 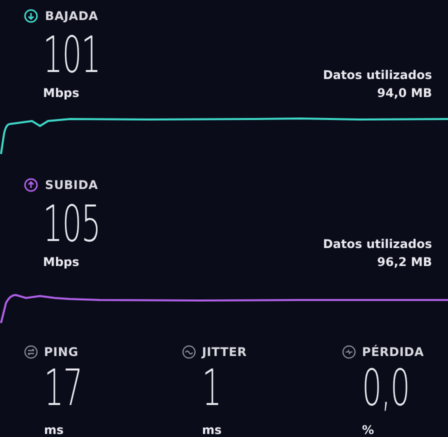 What do you see at coordinates (61, 352) in the screenshot?
I see `metric-label: PING` at bounding box center [61, 352].